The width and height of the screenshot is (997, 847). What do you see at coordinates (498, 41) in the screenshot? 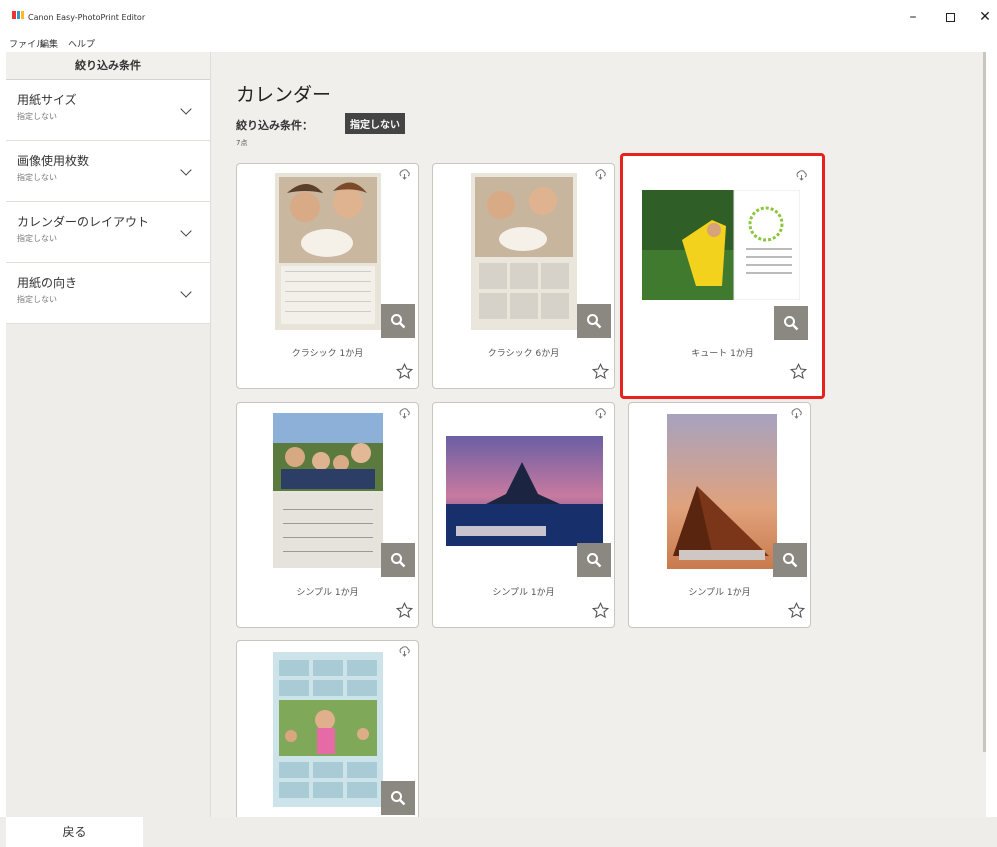
I see `menu-bar: ファイル 編集 ヘルプ` at bounding box center [498, 41].